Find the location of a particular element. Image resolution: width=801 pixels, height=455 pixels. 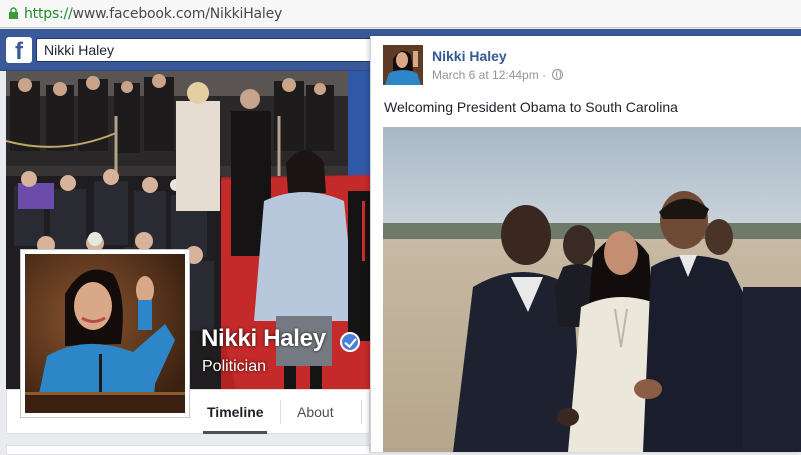

browser-address-bar: https://www.facebook.com/NikkiHaley is located at coordinates (400, 14).